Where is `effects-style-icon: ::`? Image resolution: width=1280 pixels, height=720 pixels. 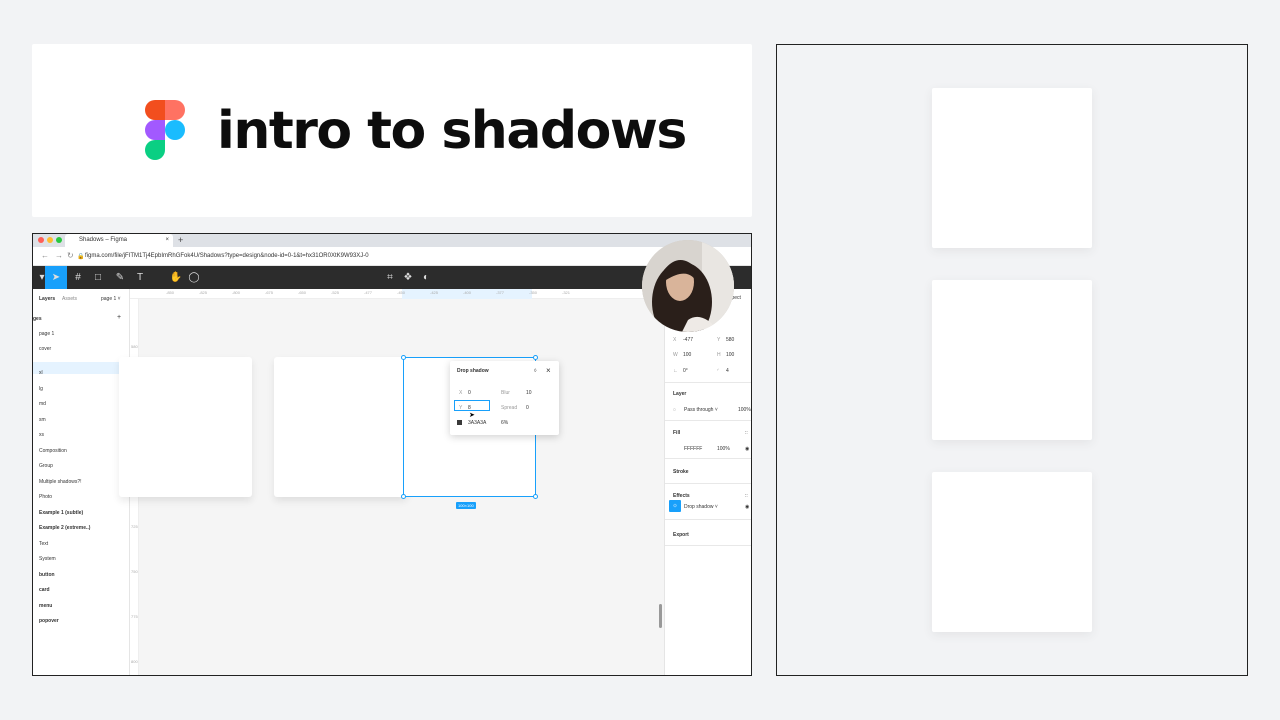
effects-style-icon: :: is located at coordinates (746, 496).